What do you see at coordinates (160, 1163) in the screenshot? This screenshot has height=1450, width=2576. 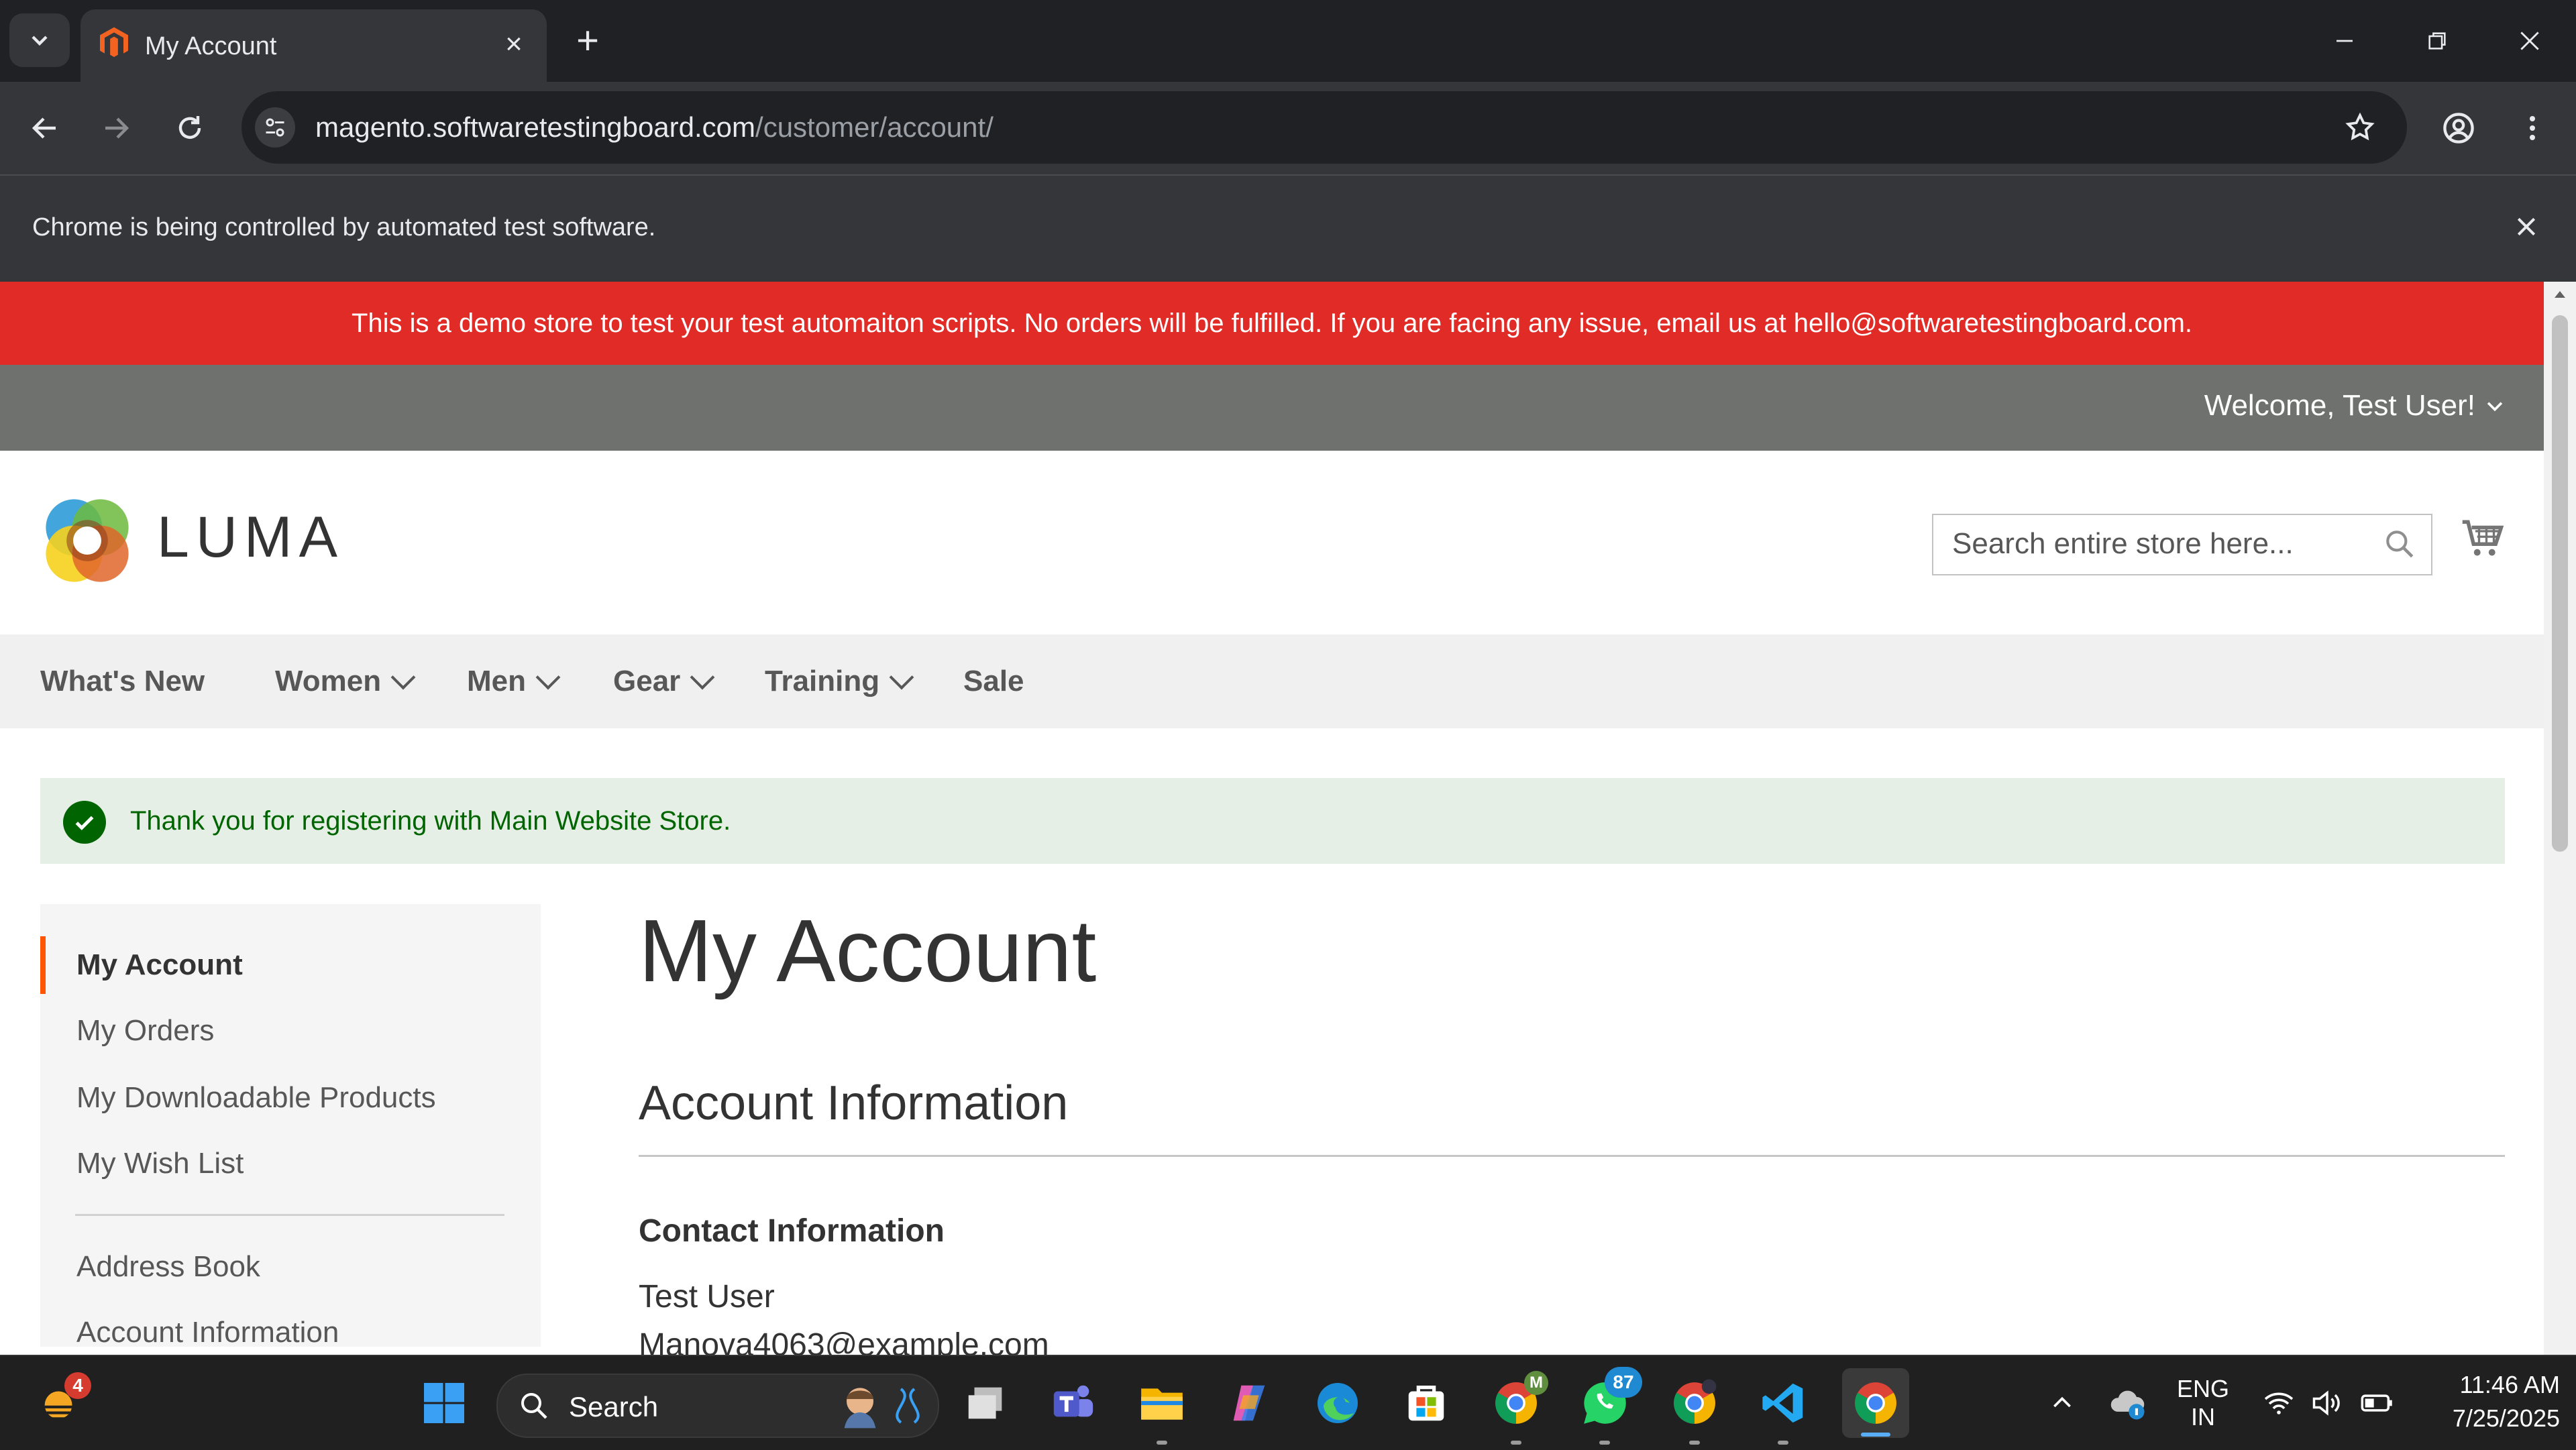 I see `sidebar-item-wish-list: My Wish List` at bounding box center [160, 1163].